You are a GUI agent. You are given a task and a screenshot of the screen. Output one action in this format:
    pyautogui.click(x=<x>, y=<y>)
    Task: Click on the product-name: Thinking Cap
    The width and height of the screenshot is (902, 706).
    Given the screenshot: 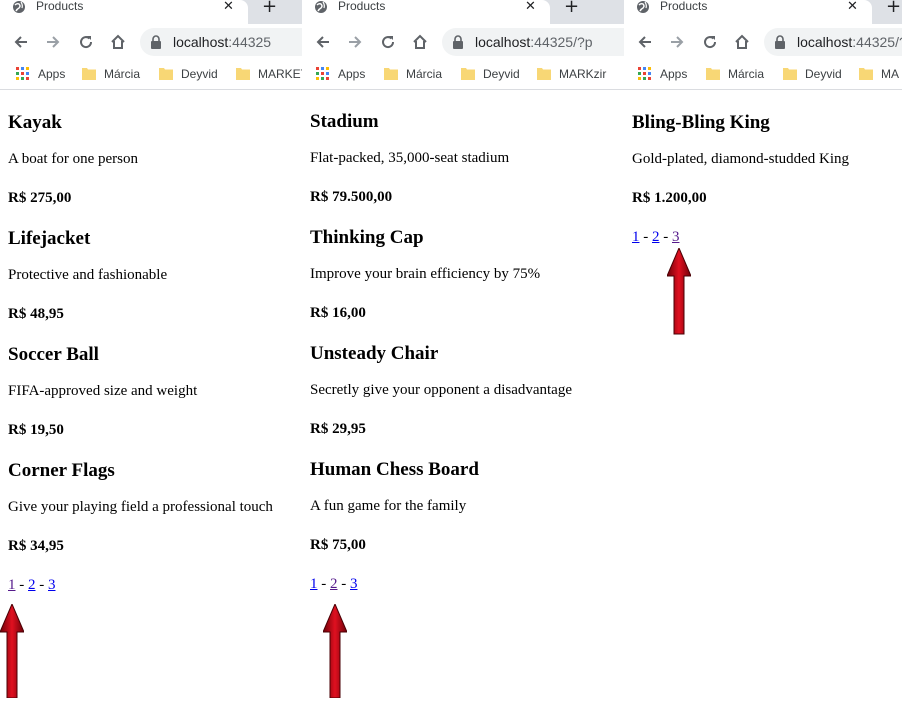 What is the action you would take?
    pyautogui.click(x=367, y=237)
    